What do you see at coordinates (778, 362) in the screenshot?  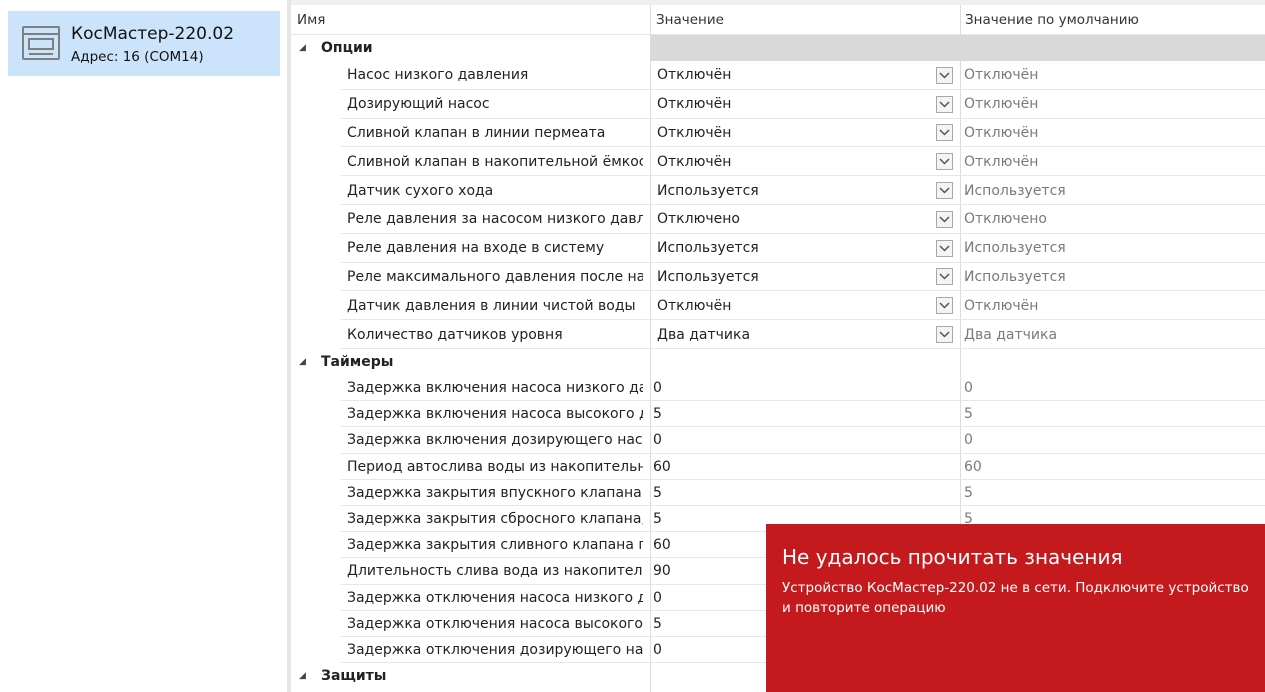 I see `group-row: ◢ Таймеры` at bounding box center [778, 362].